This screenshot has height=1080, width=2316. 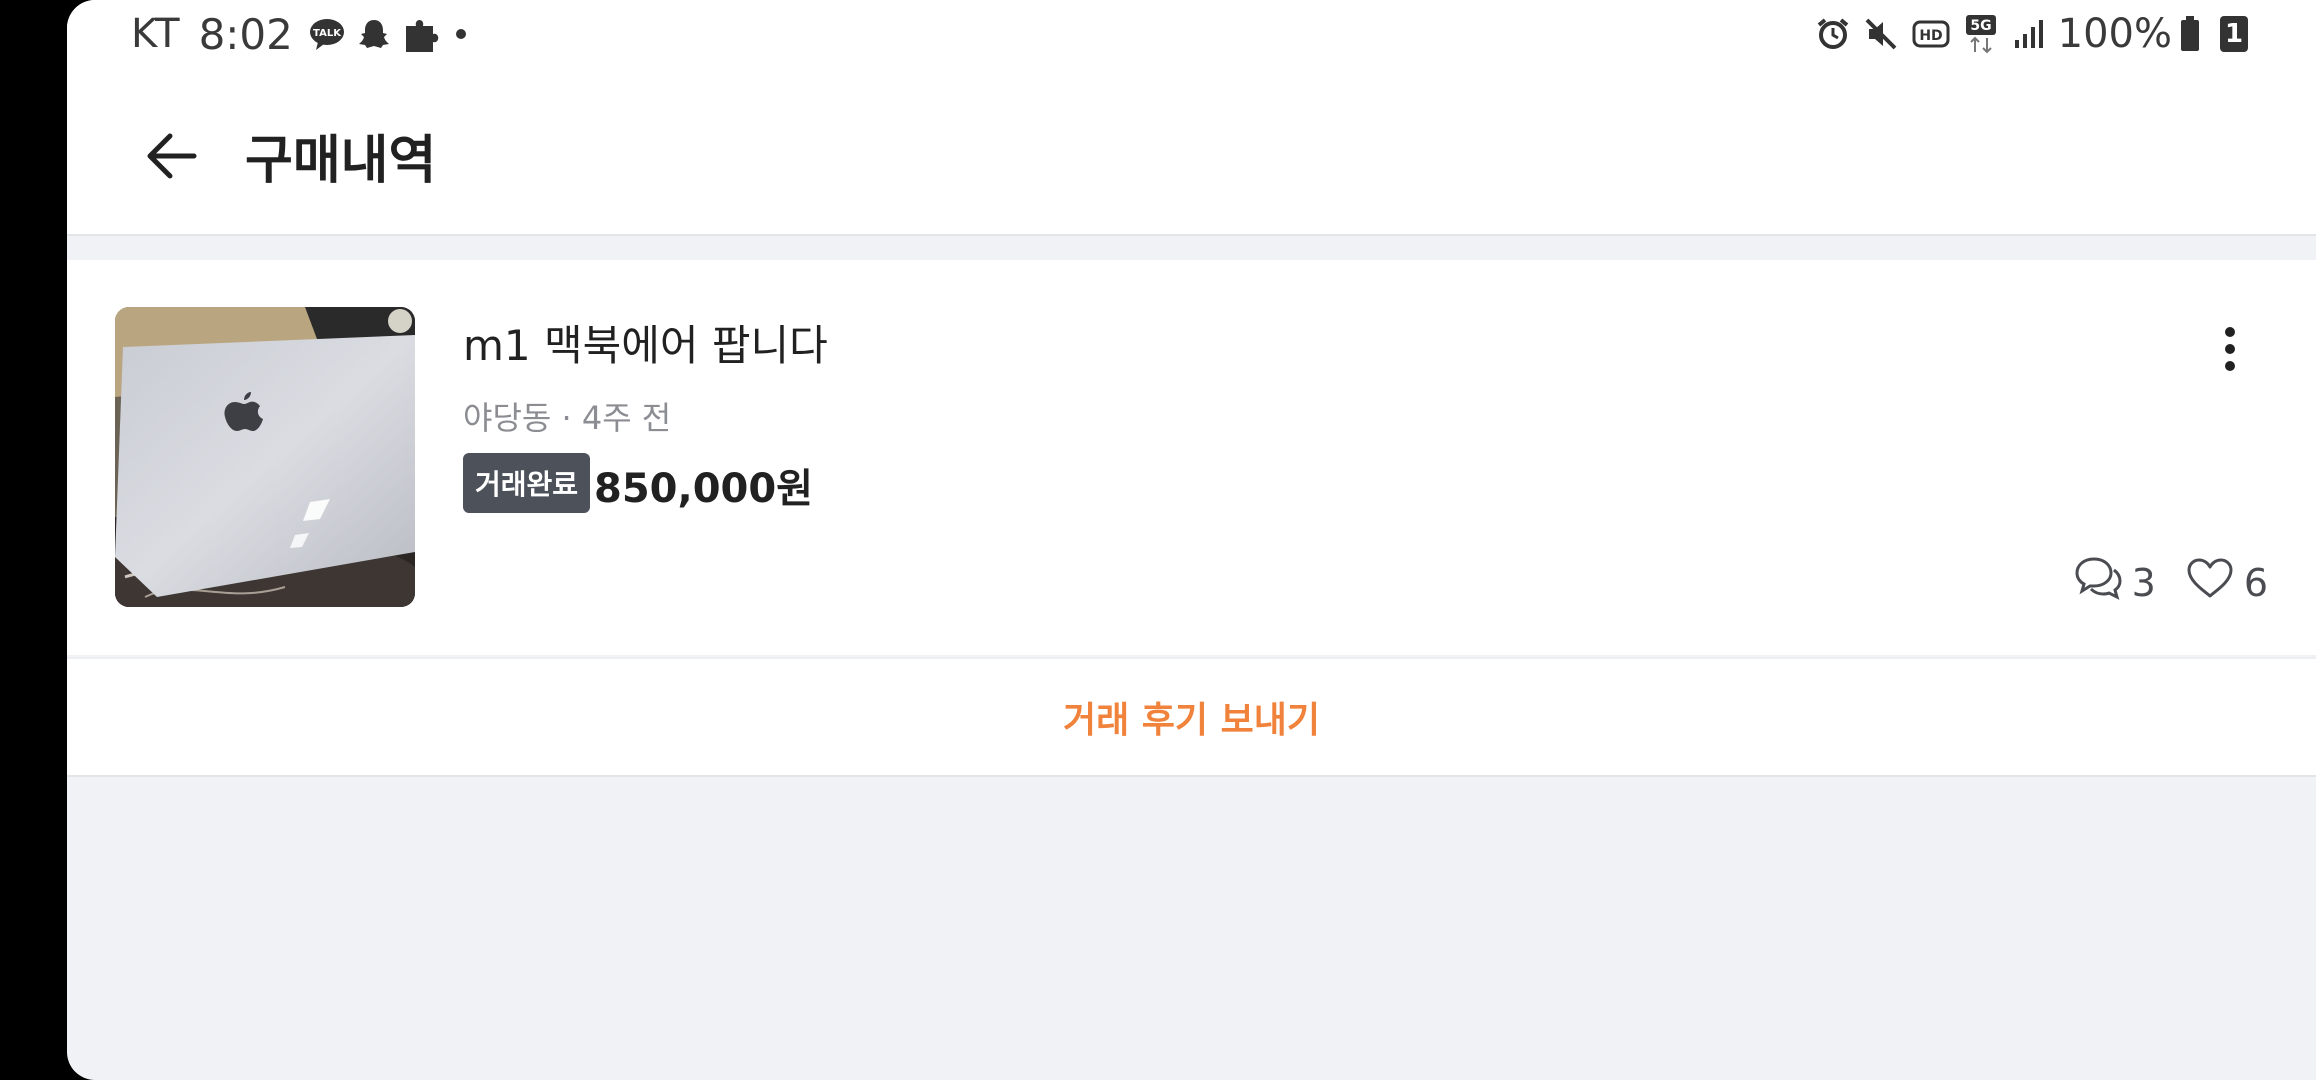 I want to click on heart-icon, so click(x=2210, y=582).